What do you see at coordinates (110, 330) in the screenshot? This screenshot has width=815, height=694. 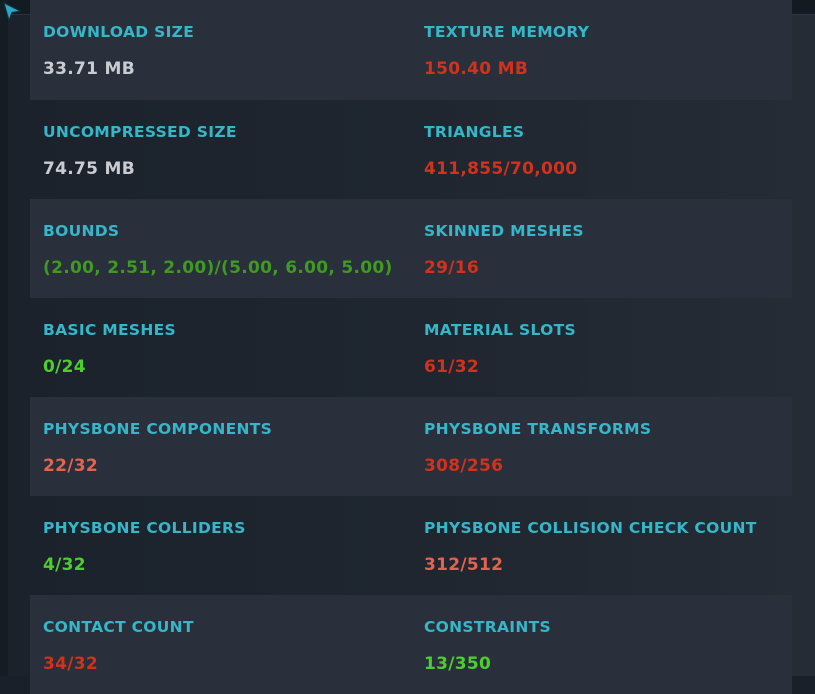 I see `stat-label: BASIC MESHES` at bounding box center [110, 330].